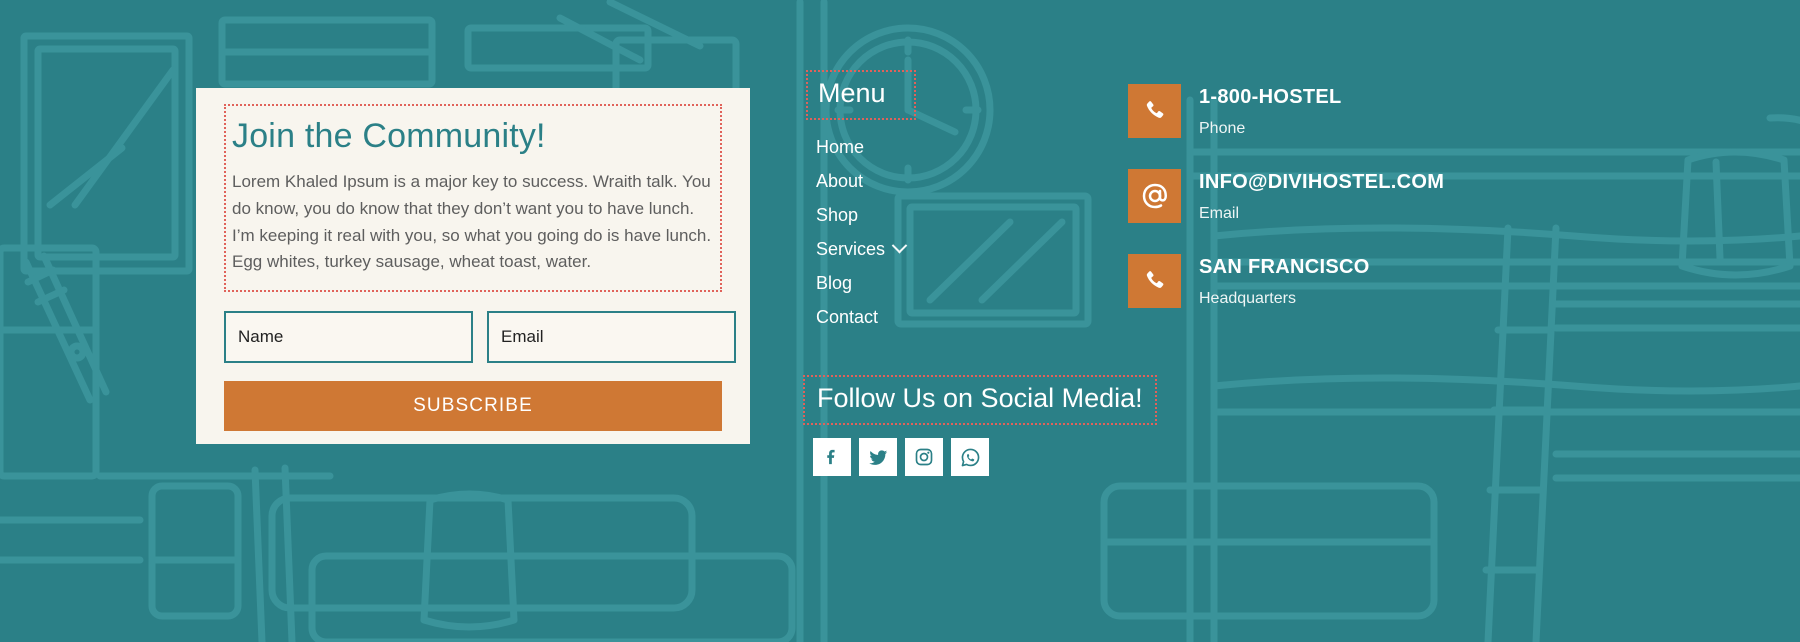  What do you see at coordinates (1284, 281) in the screenshot?
I see `contact-text: SAN FRANCISCO Headquarters` at bounding box center [1284, 281].